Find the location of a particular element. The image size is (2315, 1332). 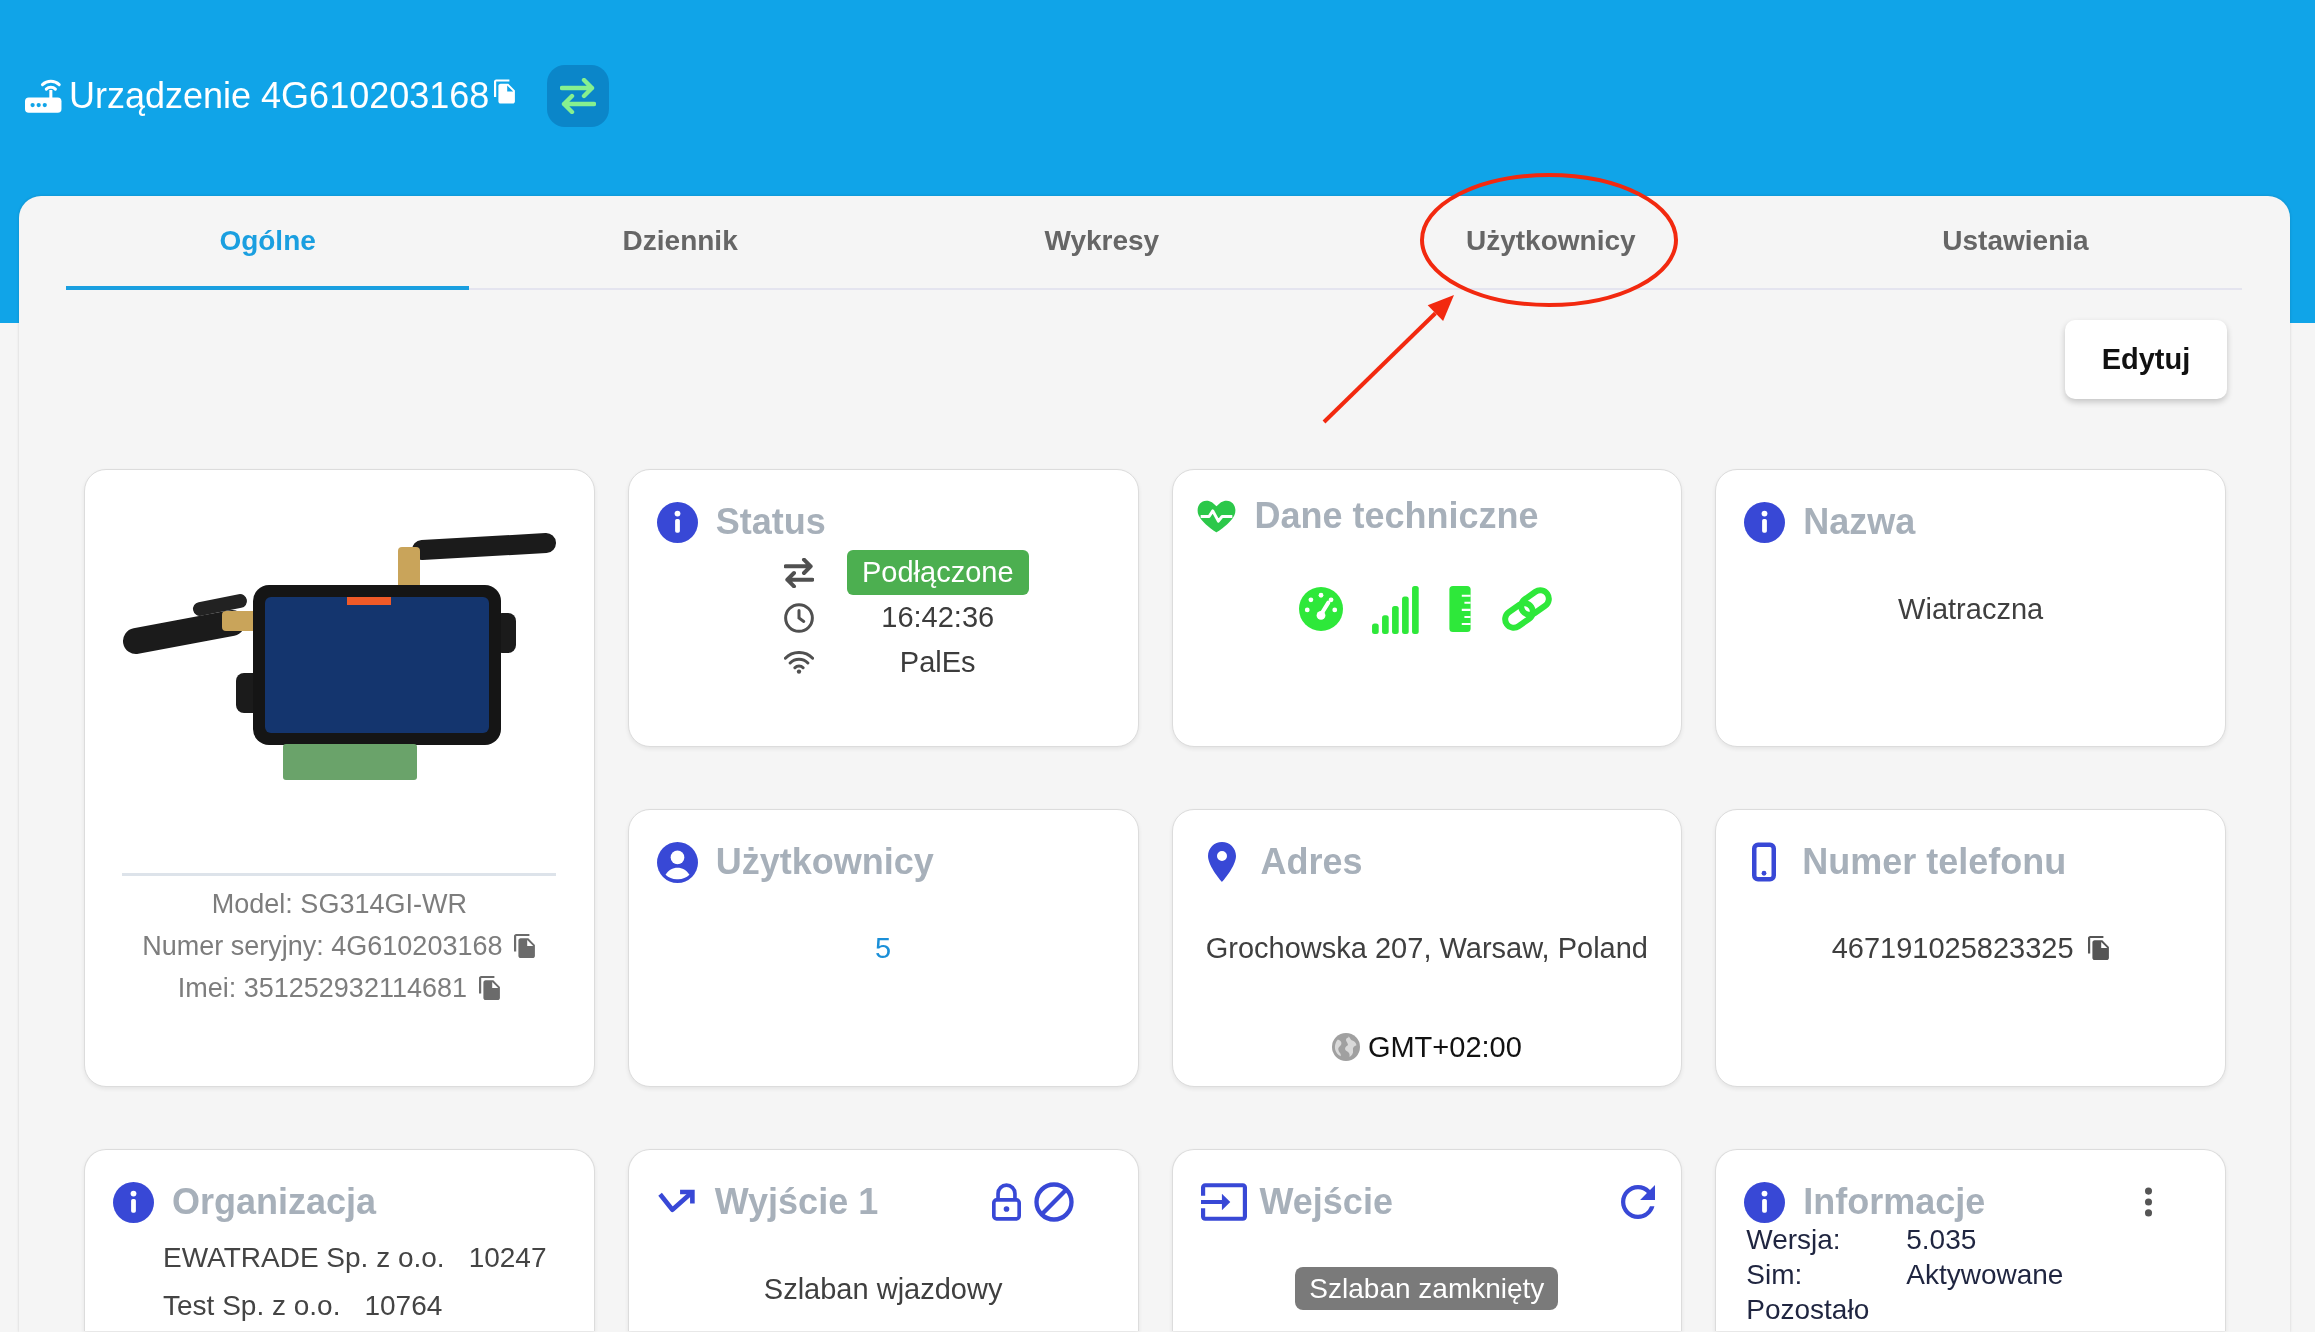

signal-bars-icon is located at coordinates (1395, 609).